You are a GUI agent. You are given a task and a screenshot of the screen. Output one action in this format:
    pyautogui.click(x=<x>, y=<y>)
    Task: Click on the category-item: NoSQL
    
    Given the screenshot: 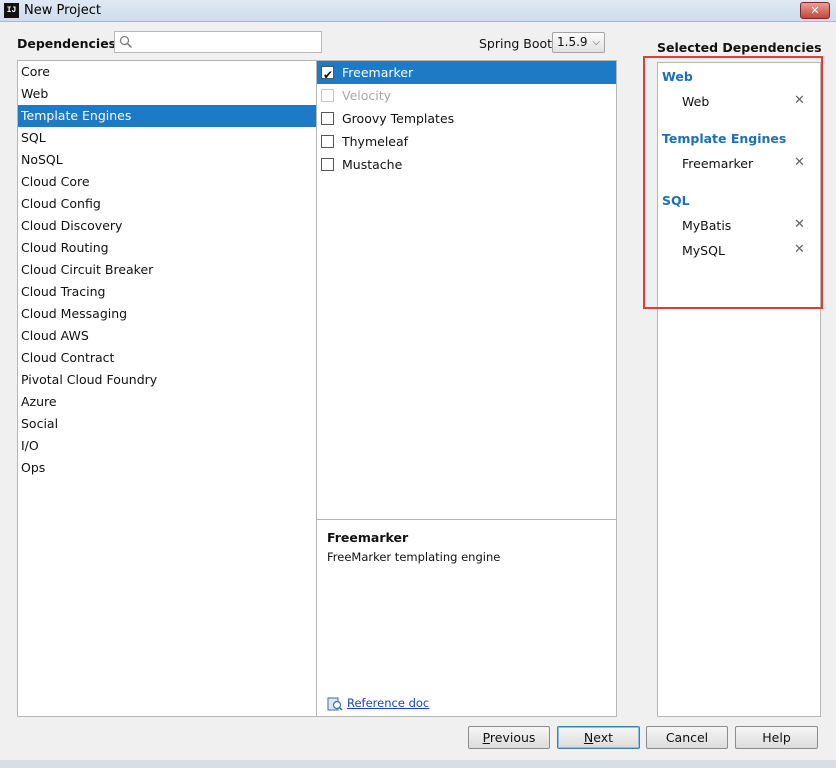 What is the action you would take?
    pyautogui.click(x=167, y=160)
    